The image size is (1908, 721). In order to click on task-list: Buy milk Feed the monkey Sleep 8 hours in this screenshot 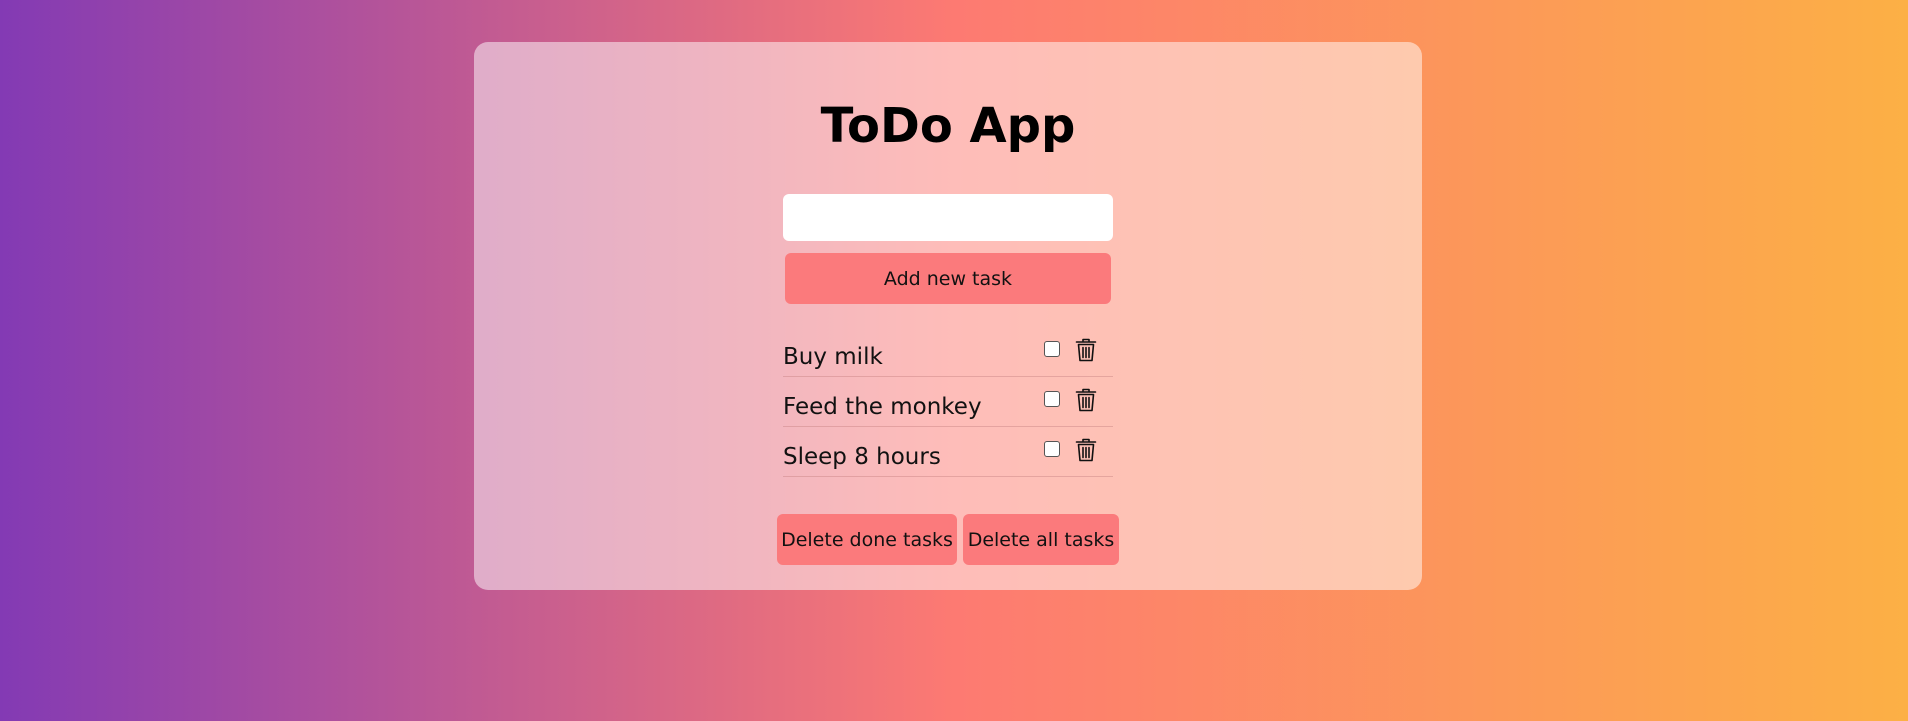, I will do `click(948, 403)`.